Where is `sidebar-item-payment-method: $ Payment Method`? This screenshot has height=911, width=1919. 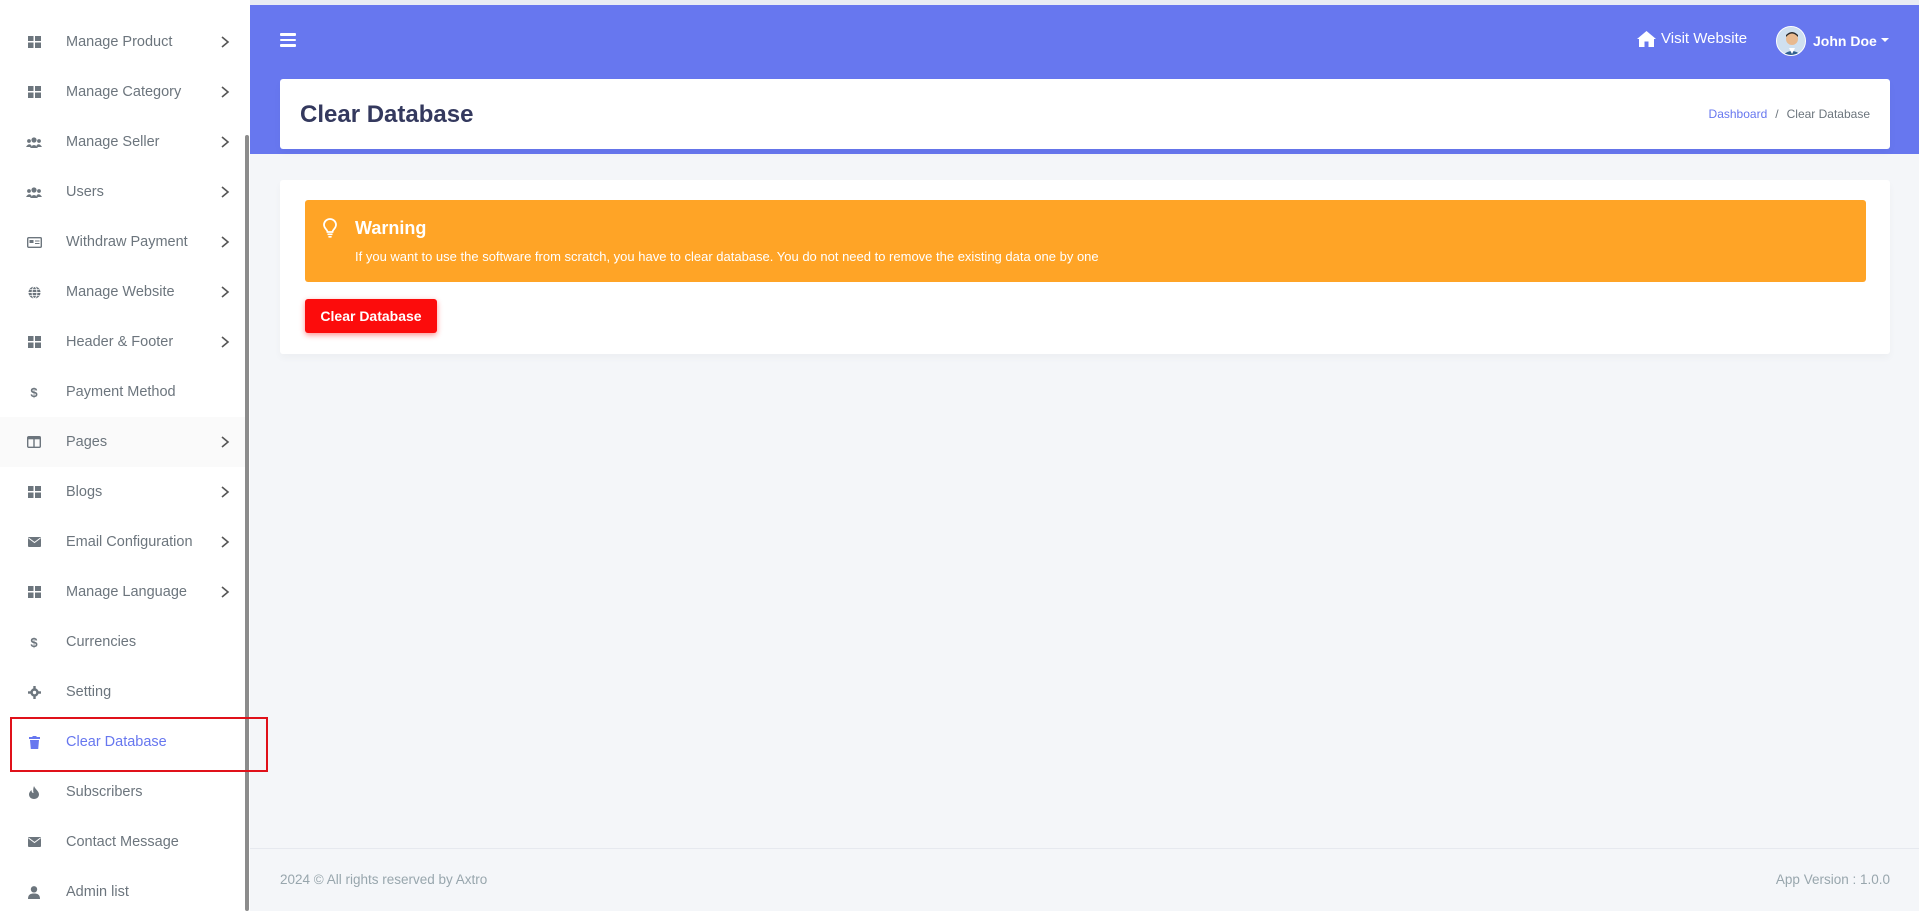 sidebar-item-payment-method: $ Payment Method is located at coordinates (122, 392).